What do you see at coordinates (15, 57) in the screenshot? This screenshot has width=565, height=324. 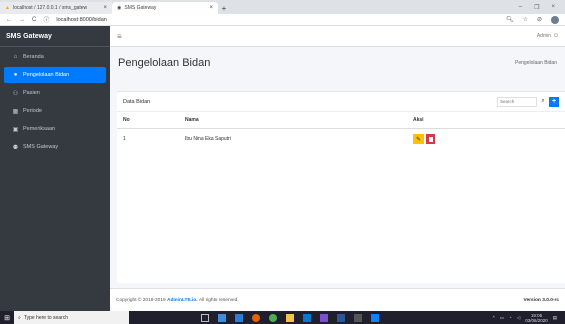 I see `home-icon: ⌂` at bounding box center [15, 57].